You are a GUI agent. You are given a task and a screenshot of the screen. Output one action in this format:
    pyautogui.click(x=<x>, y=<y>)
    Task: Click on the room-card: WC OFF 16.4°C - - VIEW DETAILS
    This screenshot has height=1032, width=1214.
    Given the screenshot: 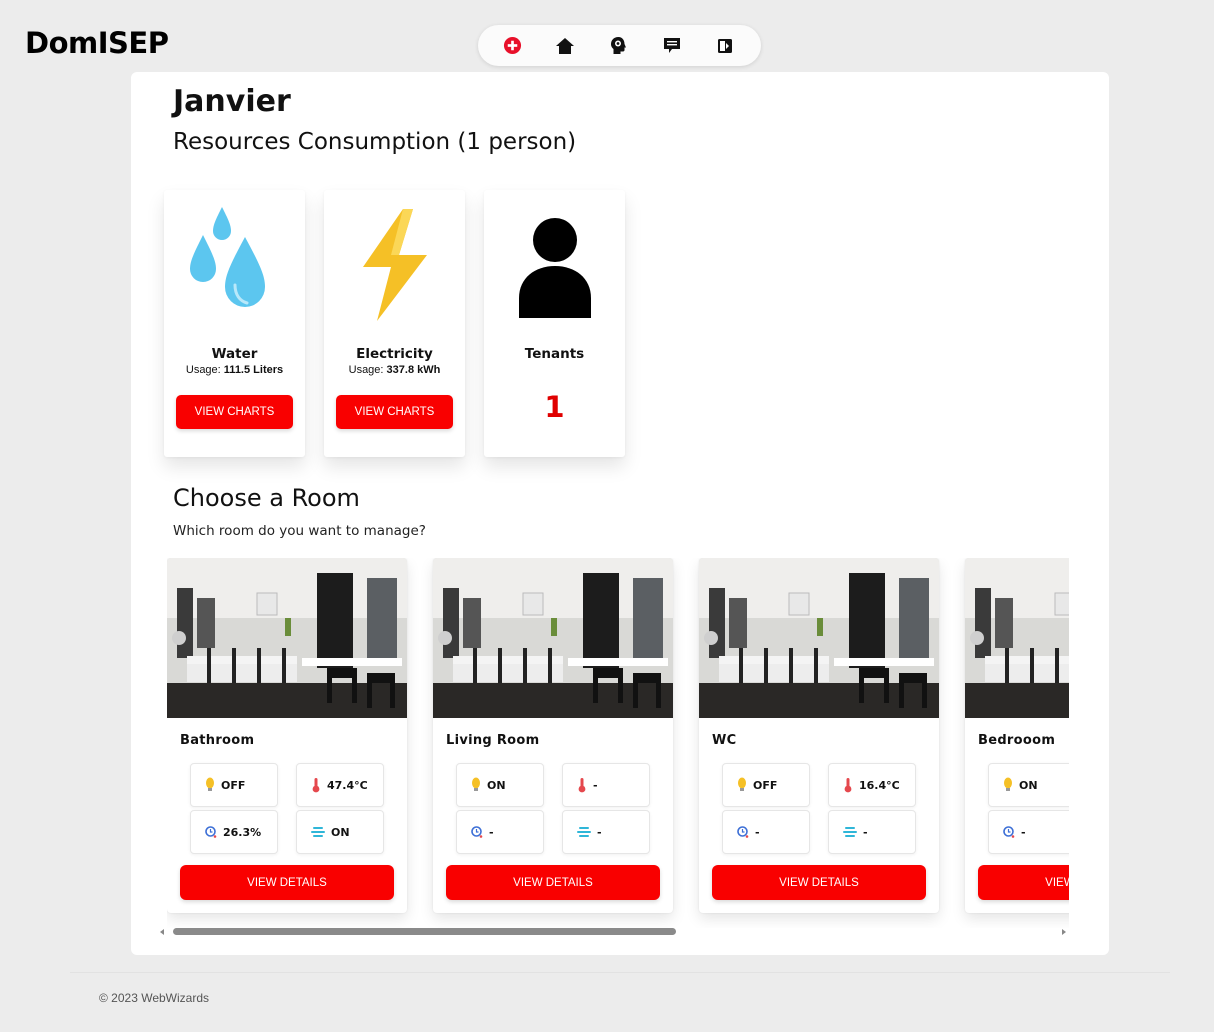 What is the action you would take?
    pyautogui.click(x=819, y=735)
    